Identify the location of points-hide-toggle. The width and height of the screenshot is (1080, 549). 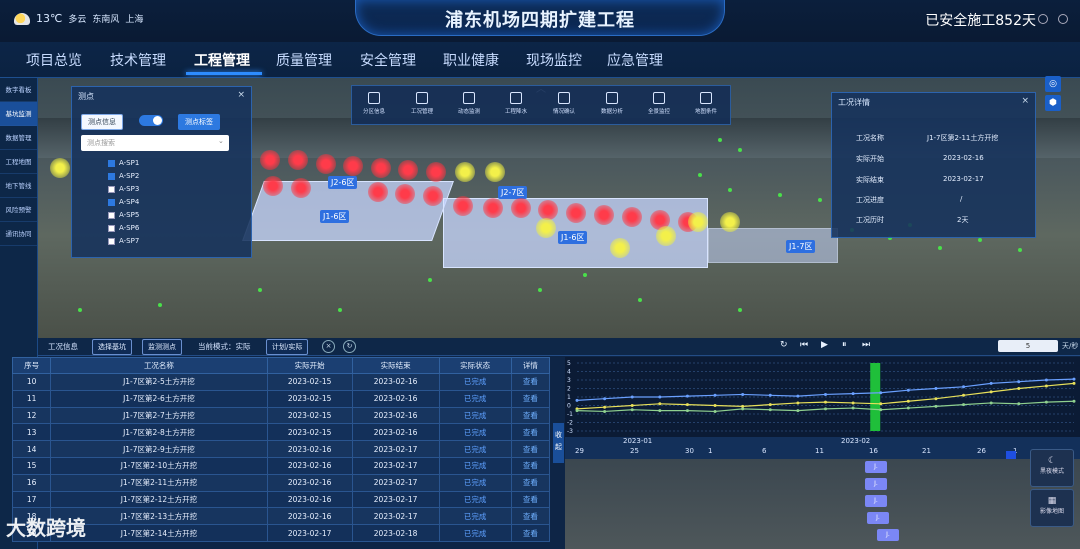
(151, 120).